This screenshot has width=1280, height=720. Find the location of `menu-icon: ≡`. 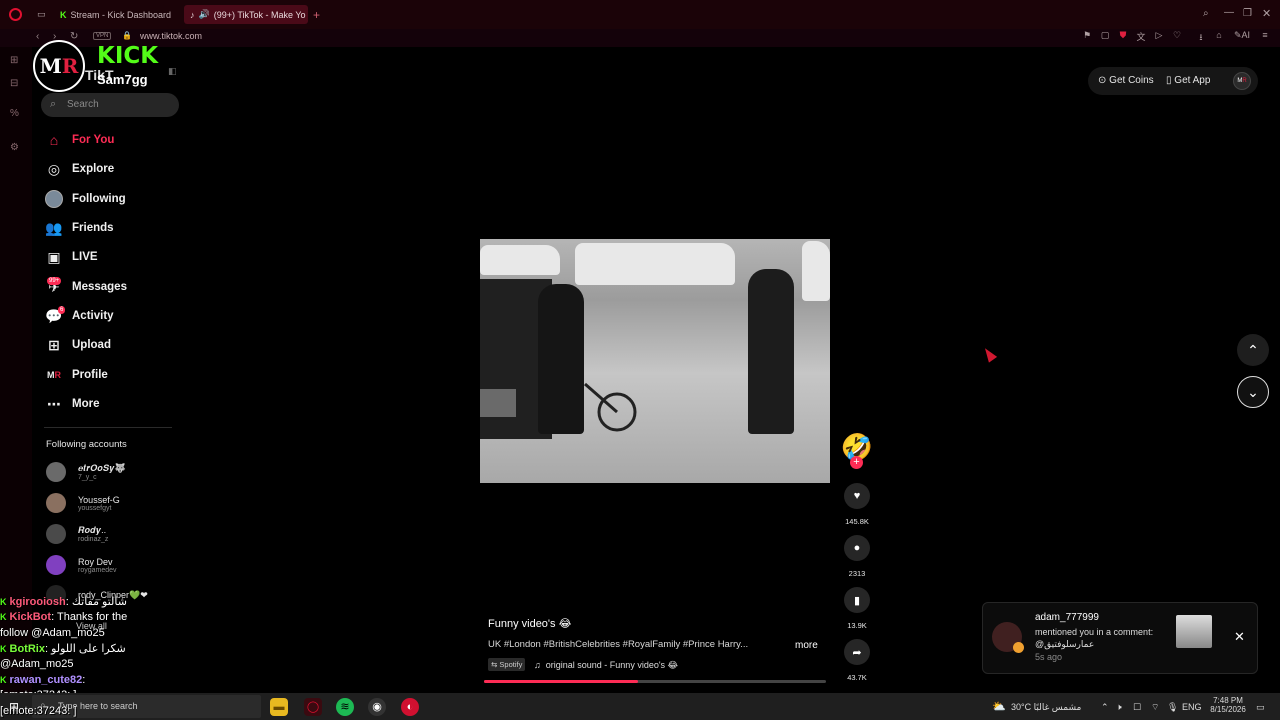

menu-icon: ≡ is located at coordinates (1265, 35).